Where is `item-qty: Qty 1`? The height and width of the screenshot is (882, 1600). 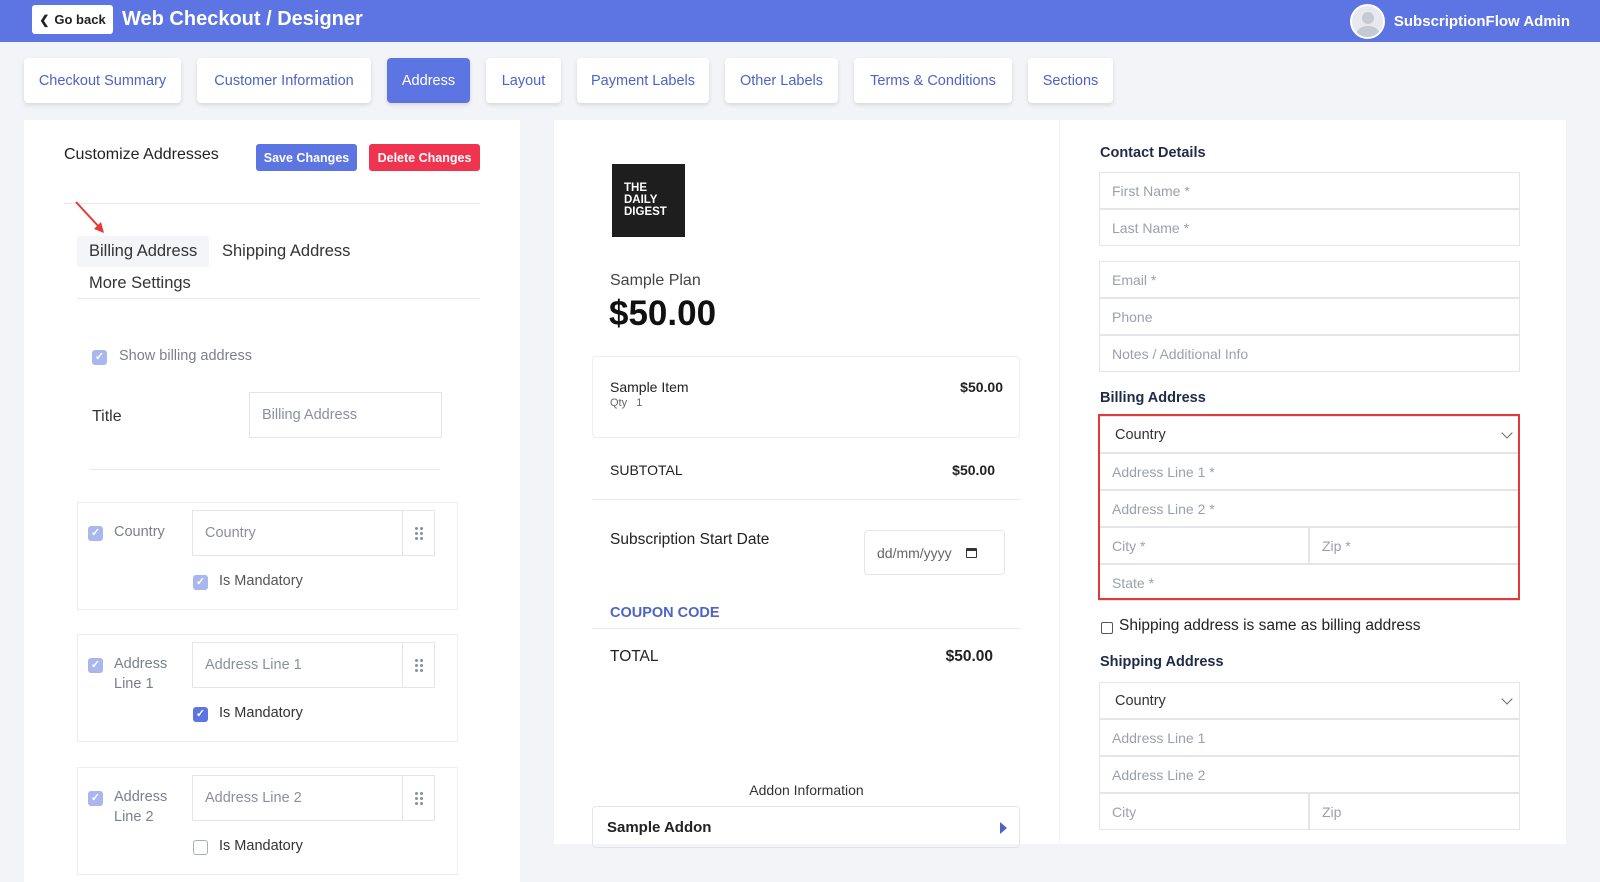
item-qty: Qty 1 is located at coordinates (626, 403).